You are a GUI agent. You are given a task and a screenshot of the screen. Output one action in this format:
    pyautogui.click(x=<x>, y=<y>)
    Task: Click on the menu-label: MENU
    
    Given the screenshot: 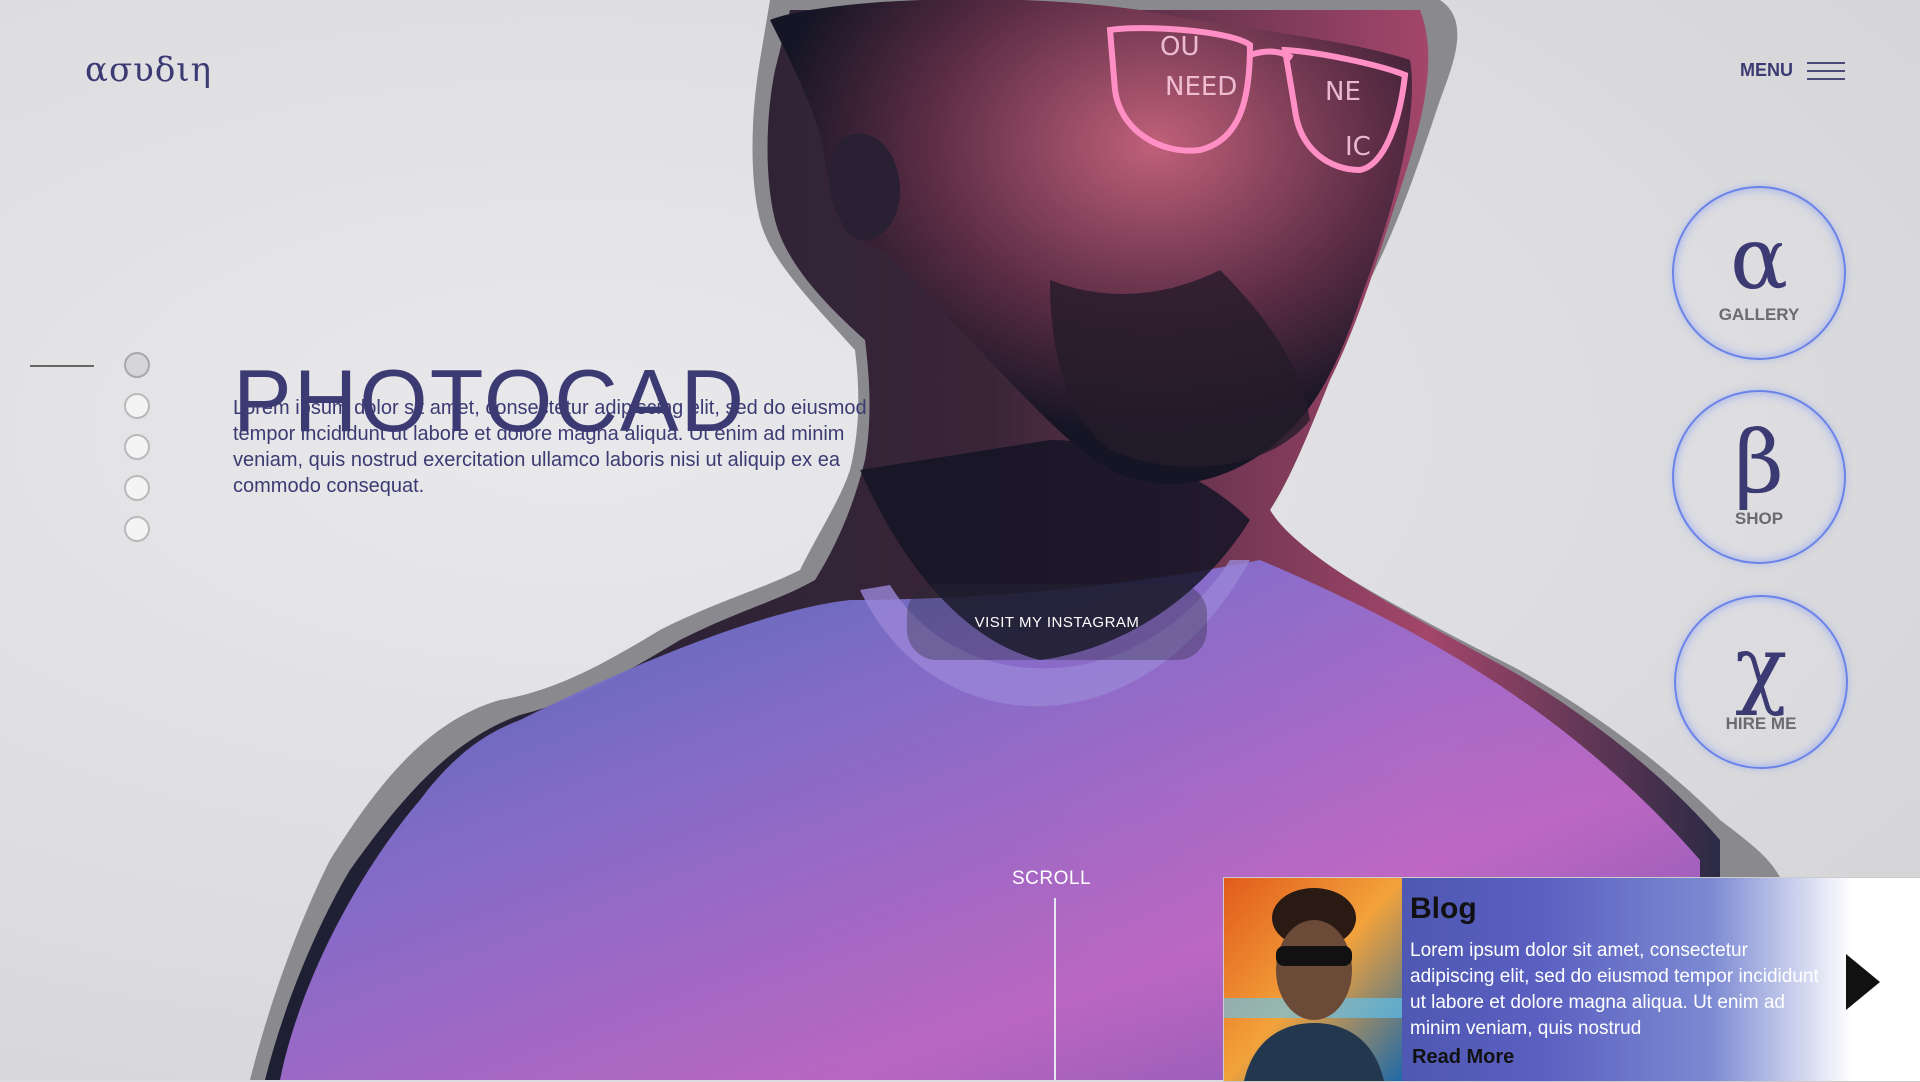 What is the action you would take?
    pyautogui.click(x=1766, y=70)
    